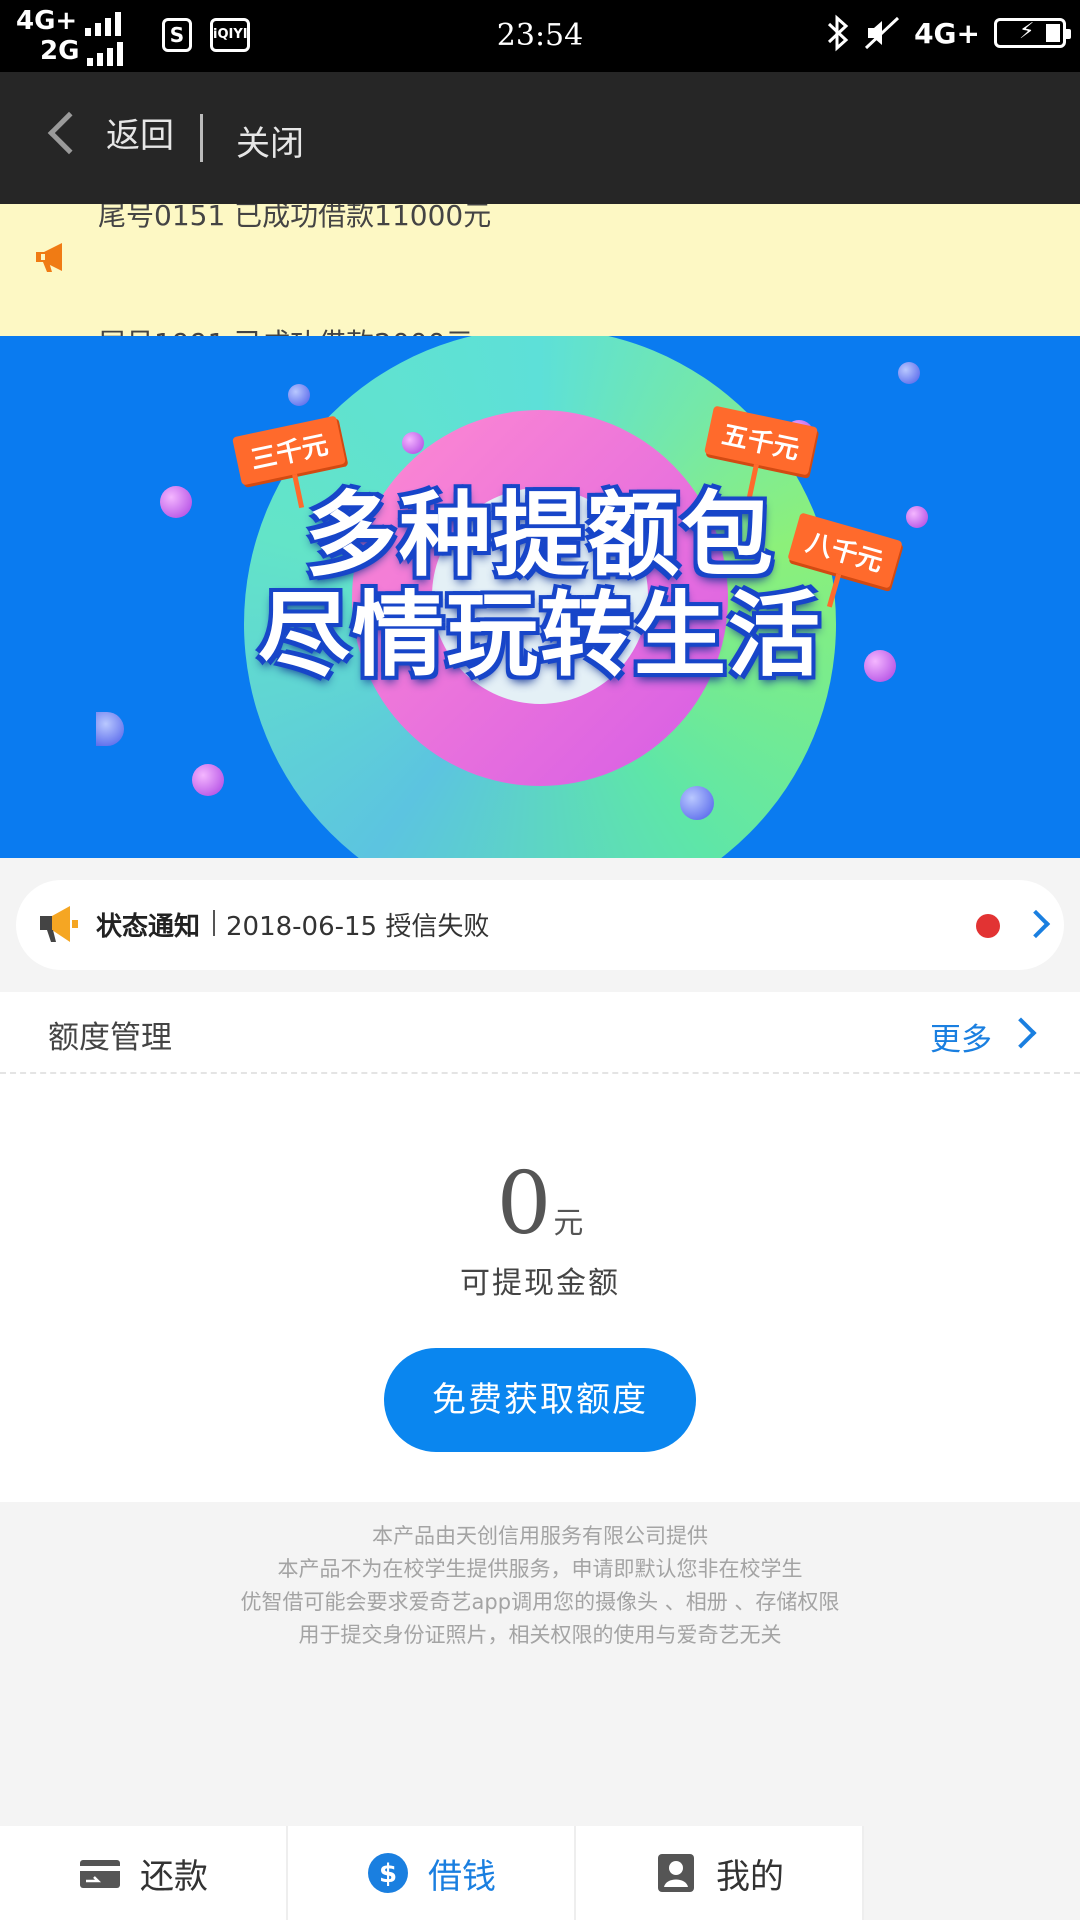 The height and width of the screenshot is (1920, 1080). What do you see at coordinates (838, 33) in the screenshot?
I see `bluetooth-icon` at bounding box center [838, 33].